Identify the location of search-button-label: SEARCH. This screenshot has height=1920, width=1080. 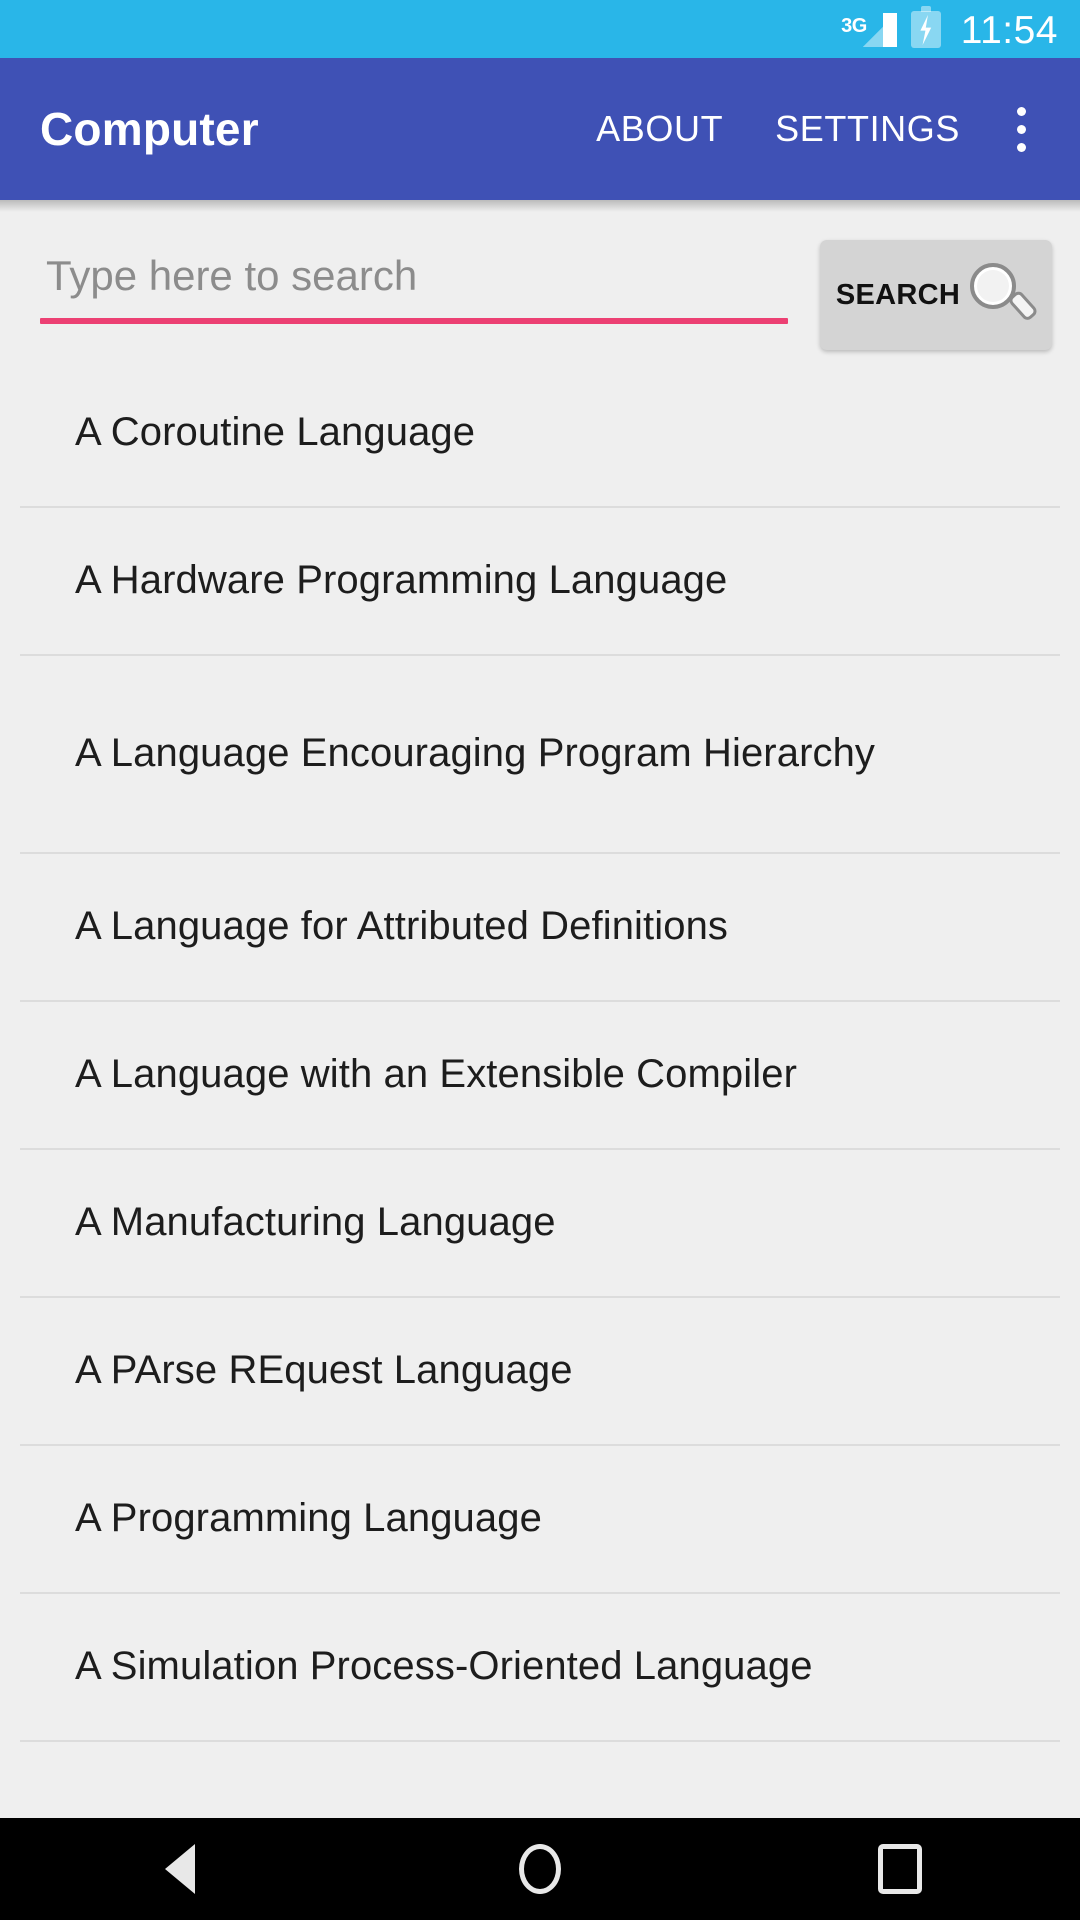
(898, 294).